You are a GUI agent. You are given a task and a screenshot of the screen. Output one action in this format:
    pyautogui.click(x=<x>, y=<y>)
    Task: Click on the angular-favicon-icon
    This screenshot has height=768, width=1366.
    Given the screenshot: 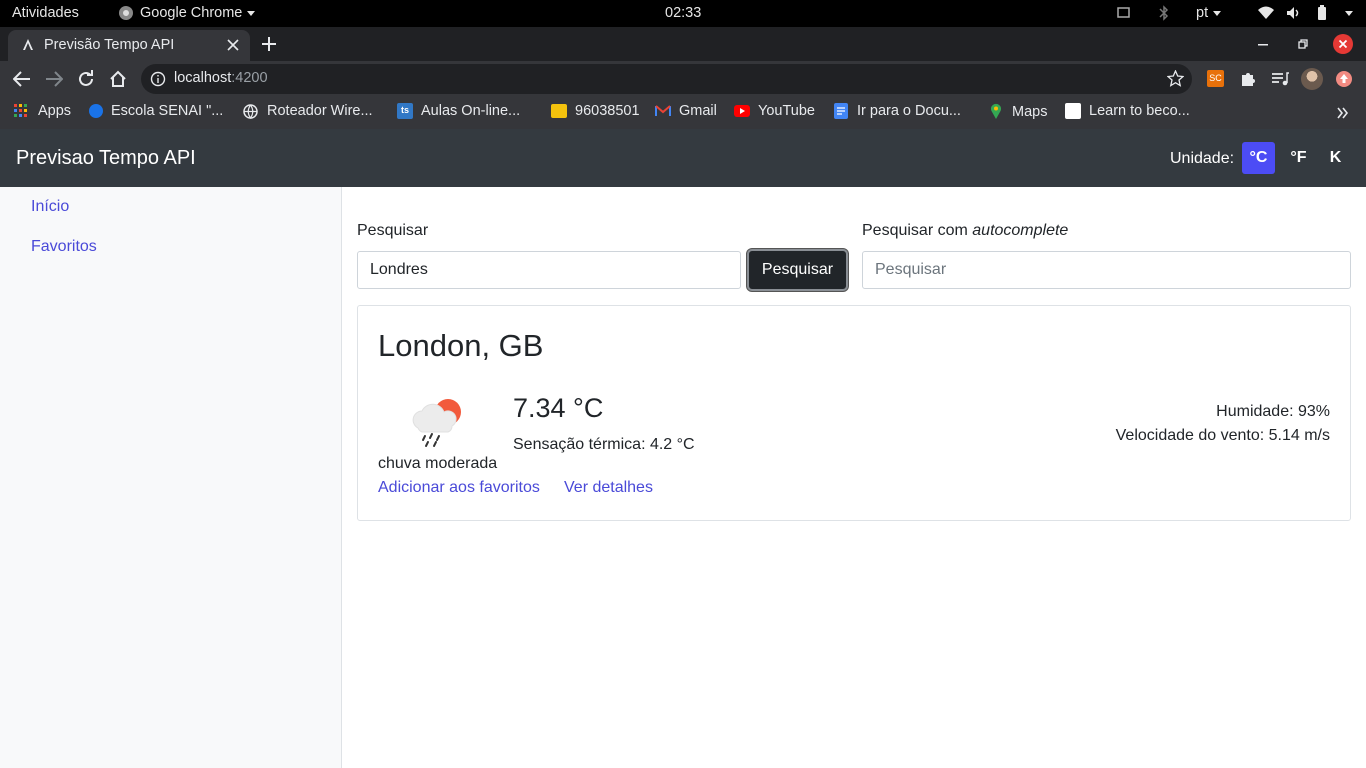 What is the action you would take?
    pyautogui.click(x=28, y=44)
    